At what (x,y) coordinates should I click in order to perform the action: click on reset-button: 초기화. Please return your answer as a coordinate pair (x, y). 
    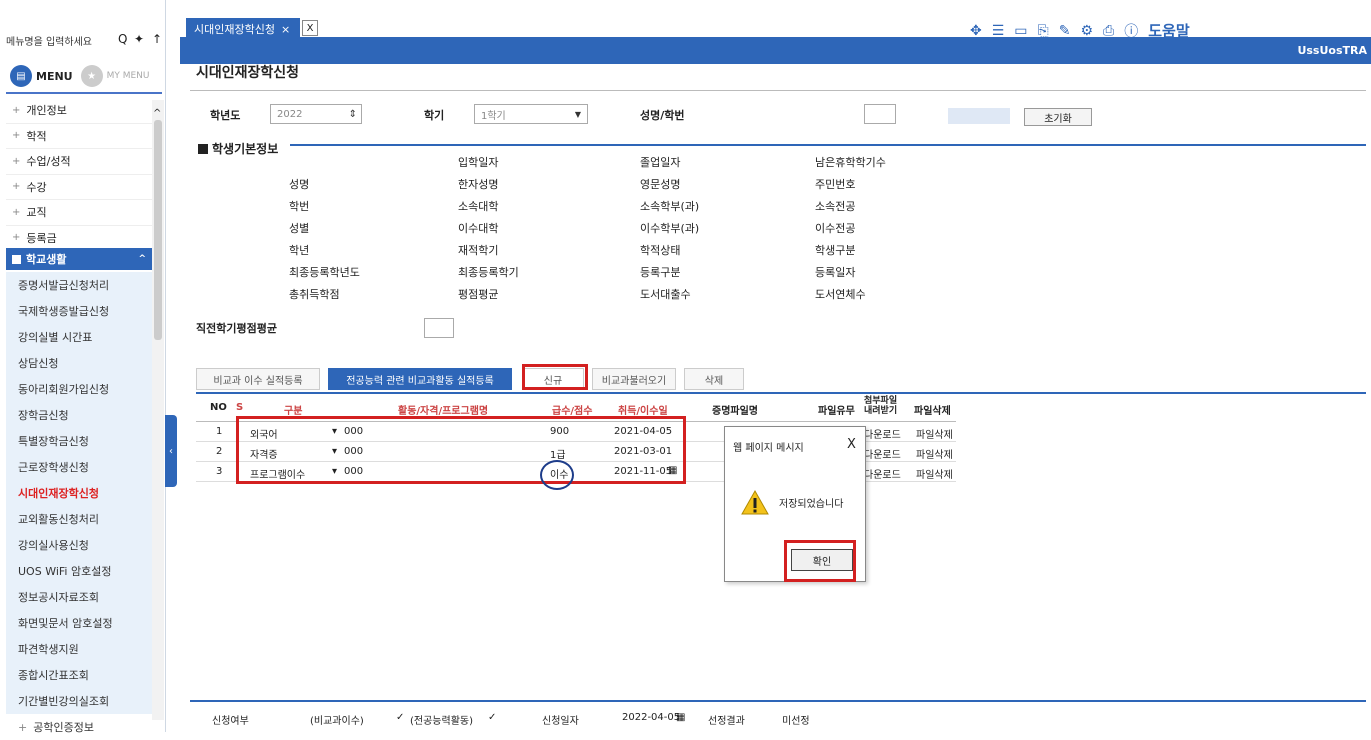
    Looking at the image, I should click on (1058, 117).